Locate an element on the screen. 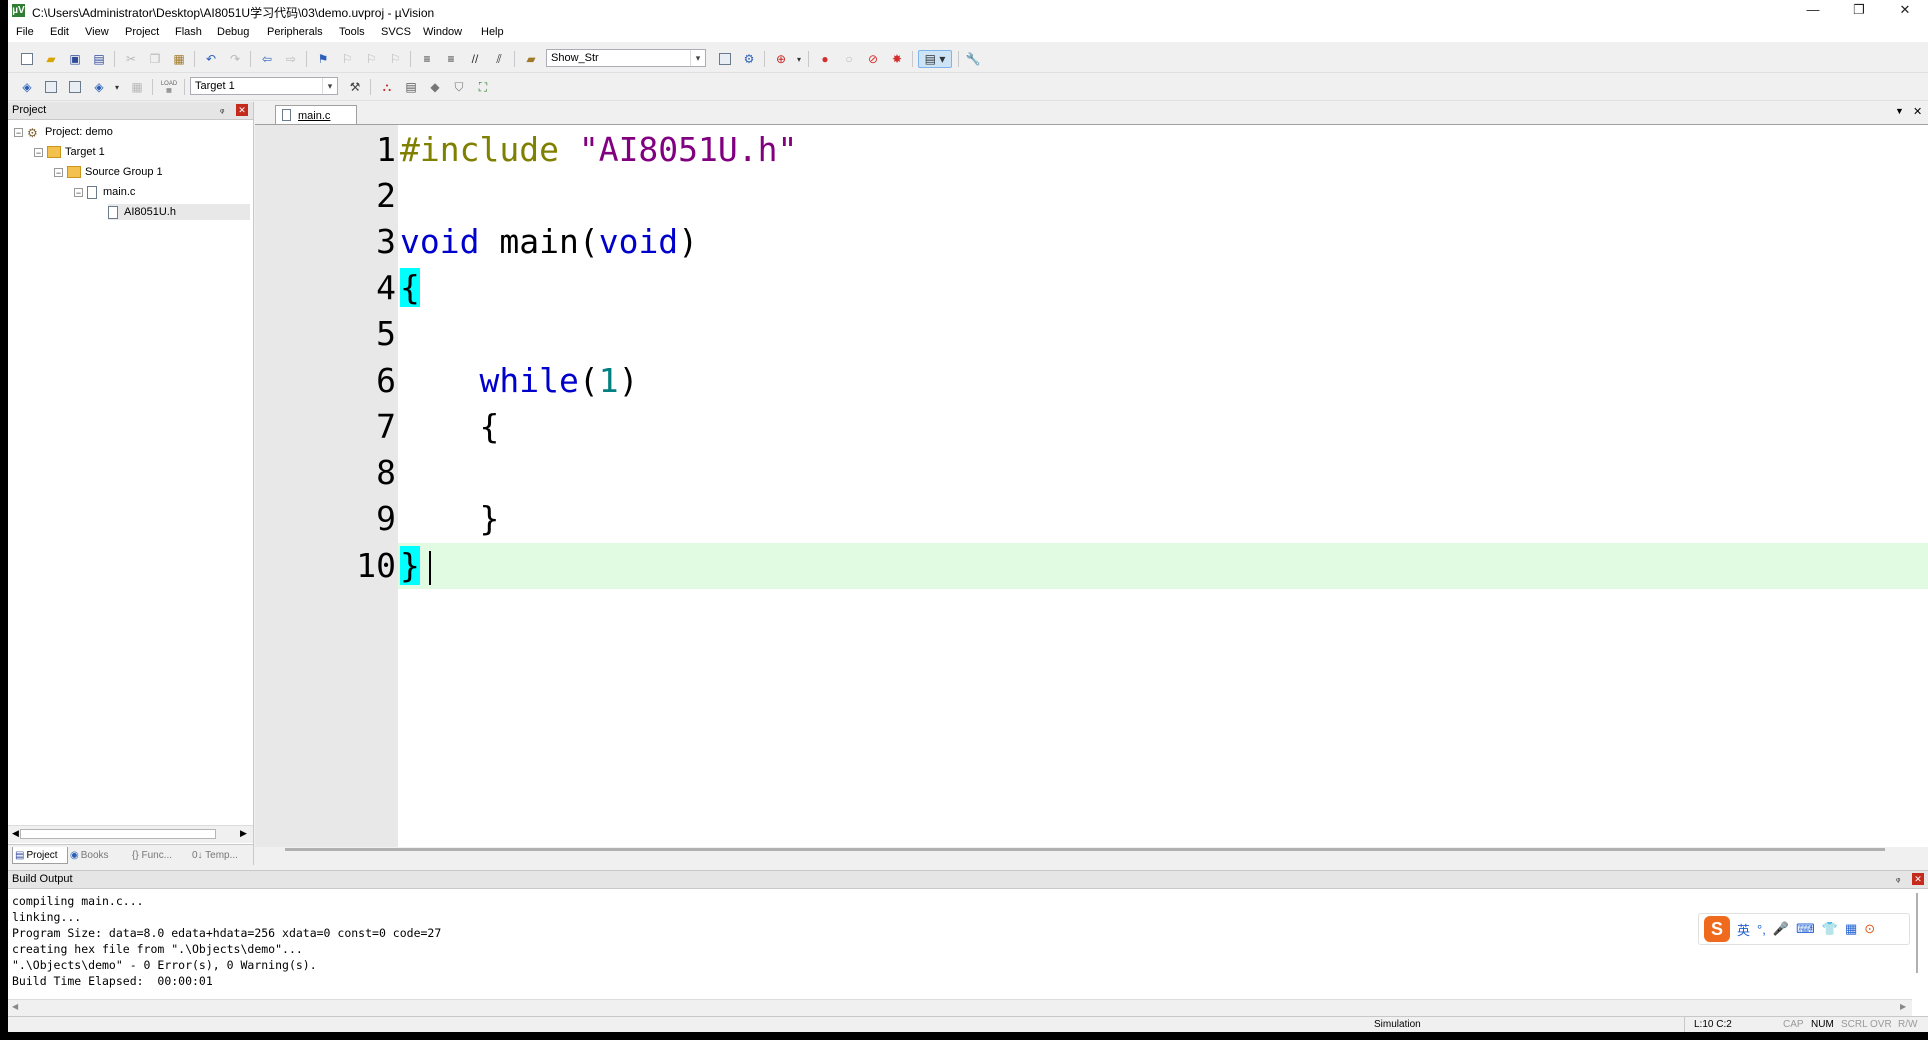 The image size is (1928, 1040). insert-breakpoint-icon: ● is located at coordinates (825, 59).